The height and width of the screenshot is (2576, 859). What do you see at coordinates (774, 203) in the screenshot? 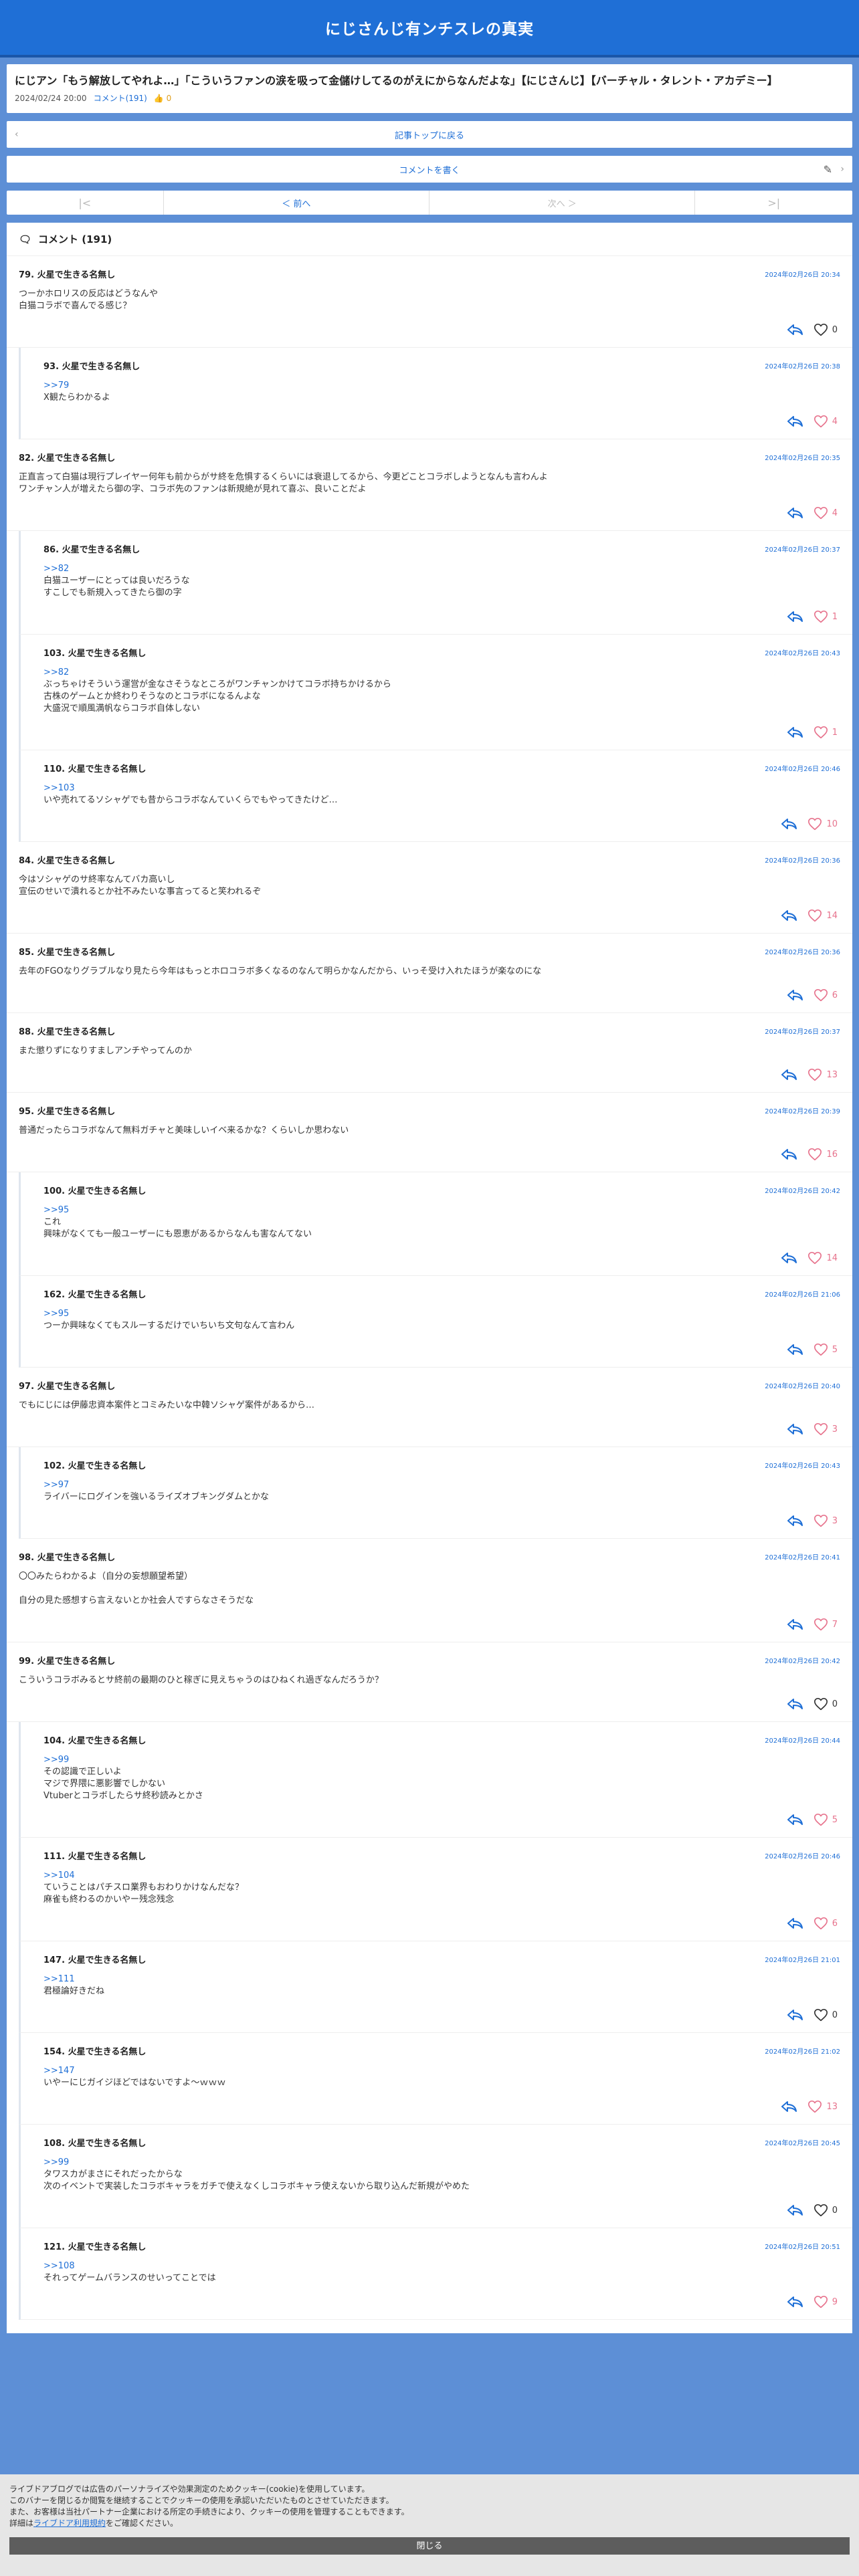
I see `pager-last: >|` at bounding box center [774, 203].